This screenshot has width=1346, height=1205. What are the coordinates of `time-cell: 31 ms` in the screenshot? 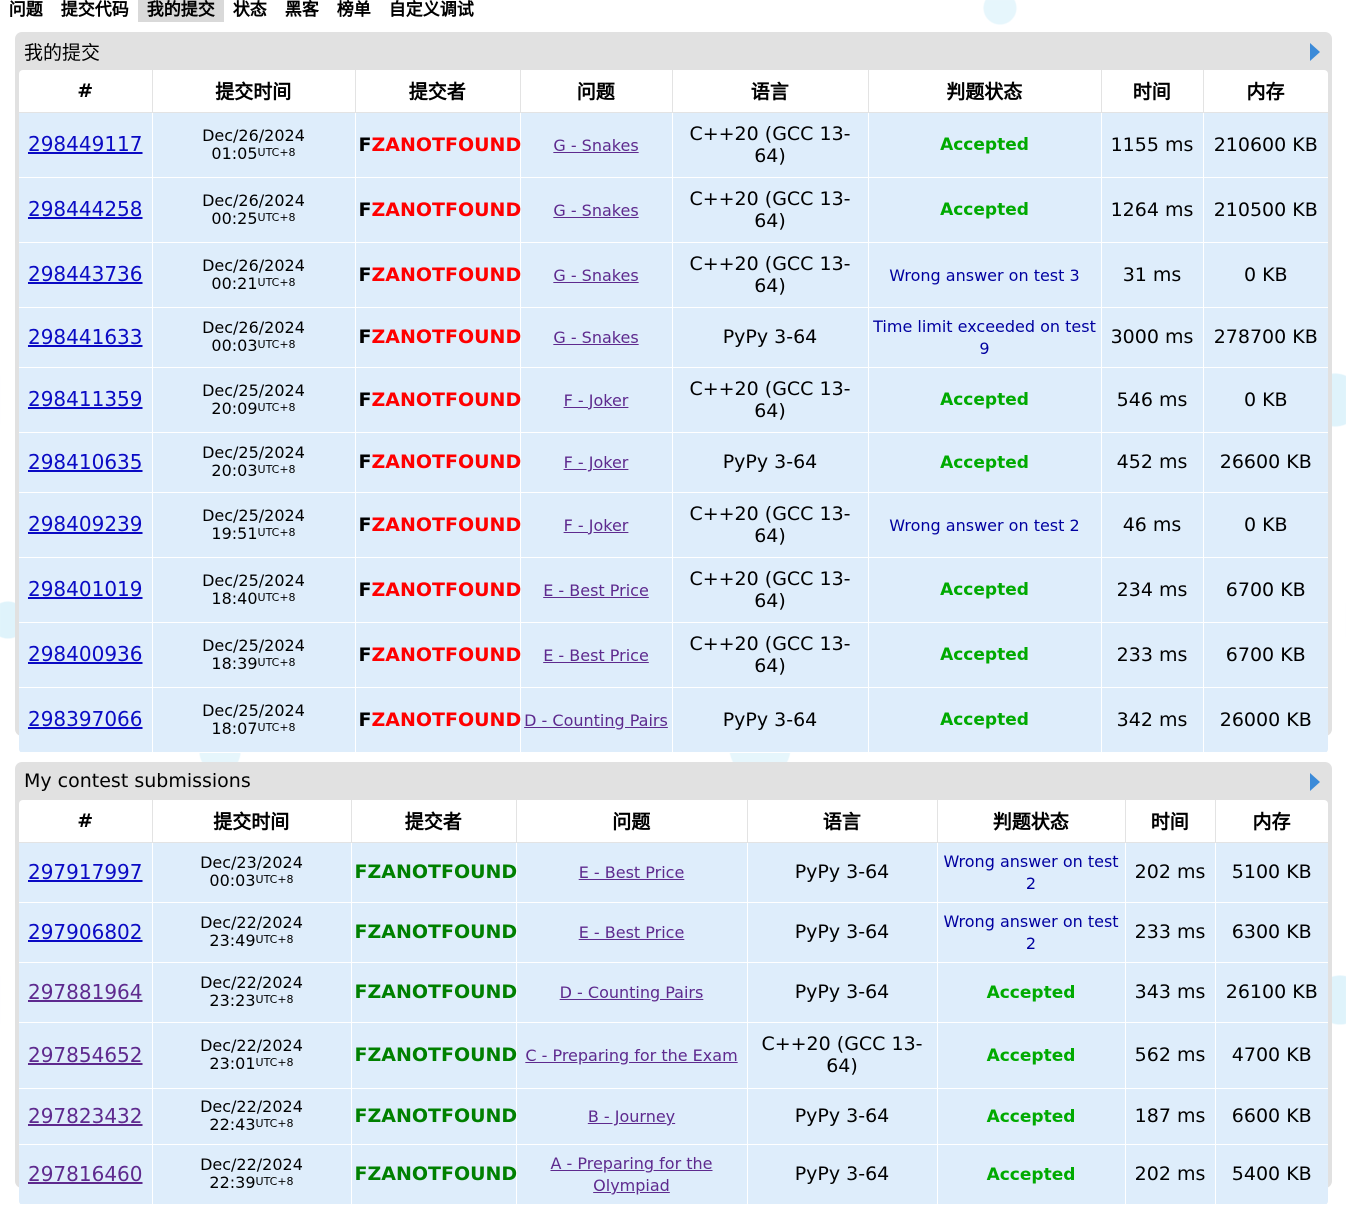 It's located at (1152, 275).